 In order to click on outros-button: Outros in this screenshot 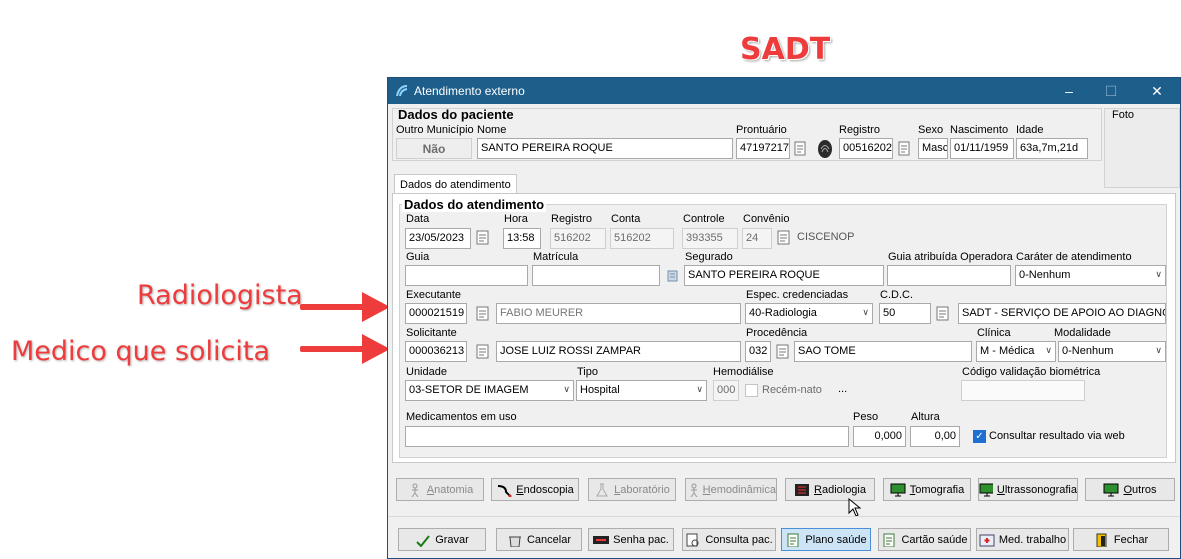, I will do `click(1130, 489)`.